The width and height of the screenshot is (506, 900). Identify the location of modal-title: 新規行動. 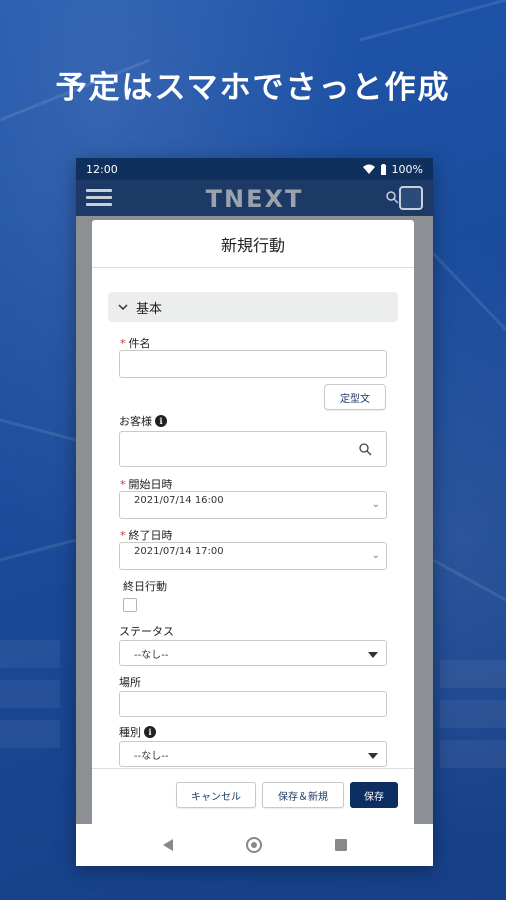
(253, 244).